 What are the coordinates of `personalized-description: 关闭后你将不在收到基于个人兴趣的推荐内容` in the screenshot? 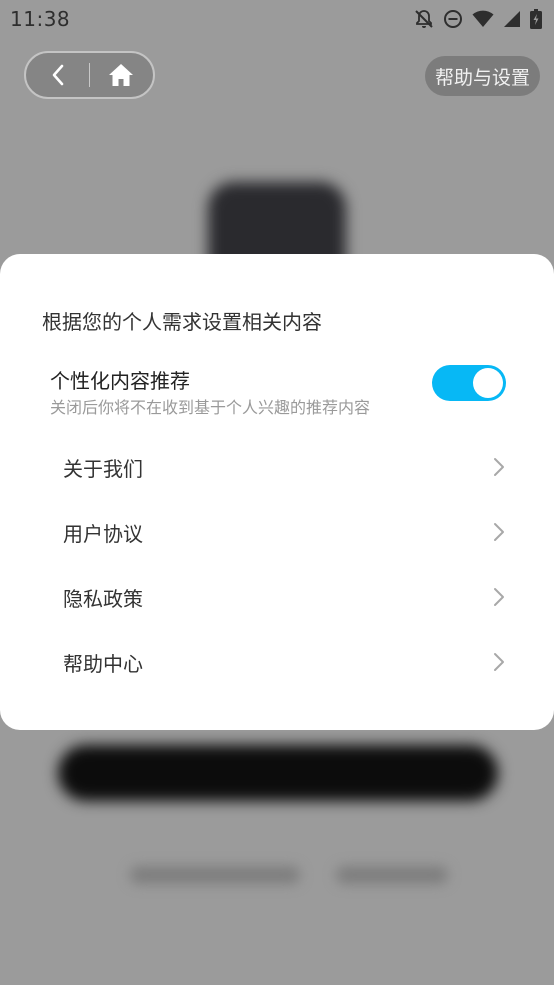 It's located at (210, 407).